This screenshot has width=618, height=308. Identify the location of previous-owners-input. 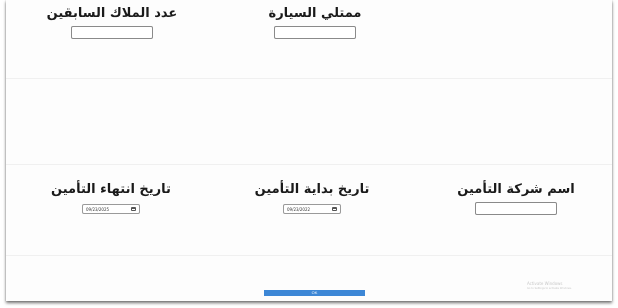
(112, 32).